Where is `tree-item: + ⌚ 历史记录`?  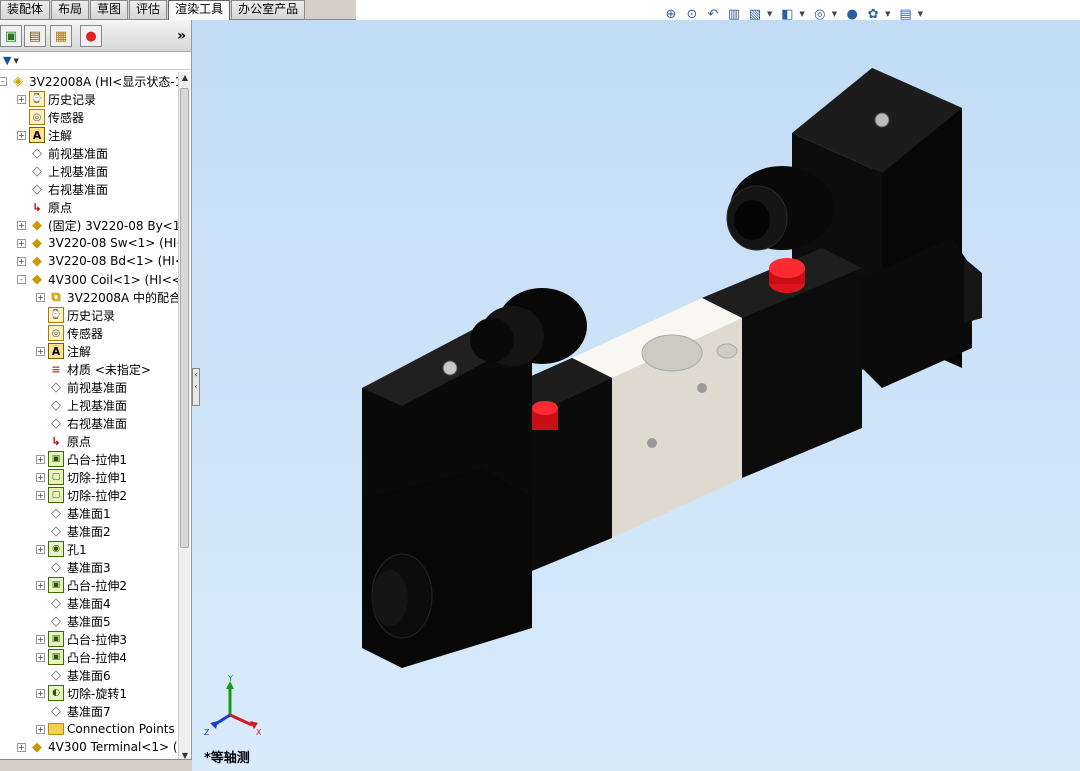 tree-item: + ⌚ 历史记录 is located at coordinates (56, 99).